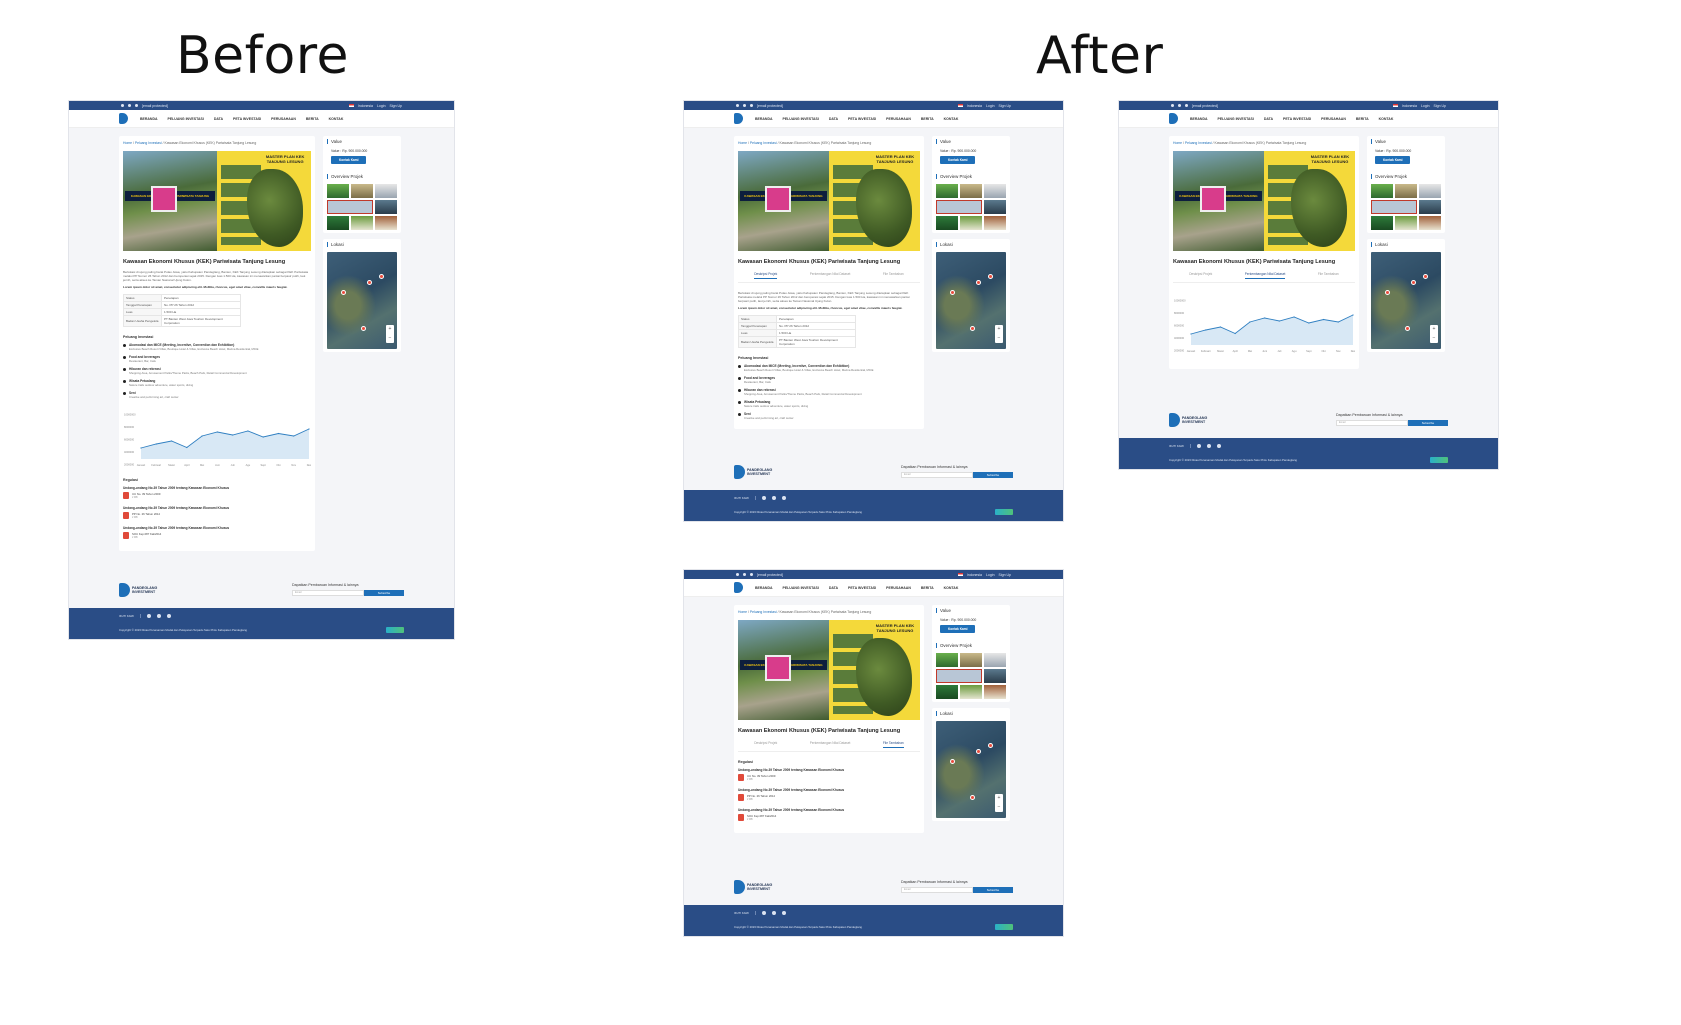 The image size is (1681, 1025). Describe the element at coordinates (217, 495) in the screenshot. I see `regulasi-file: UU No. 39 Tahun 2009 2 MB` at that location.